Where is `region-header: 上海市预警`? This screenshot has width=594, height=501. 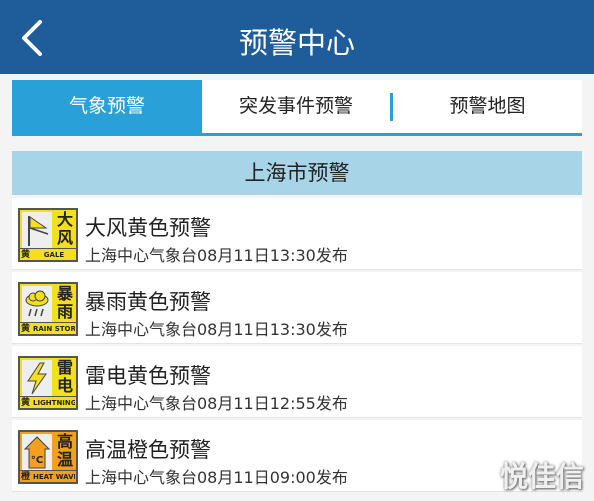 region-header: 上海市预警 is located at coordinates (297, 173).